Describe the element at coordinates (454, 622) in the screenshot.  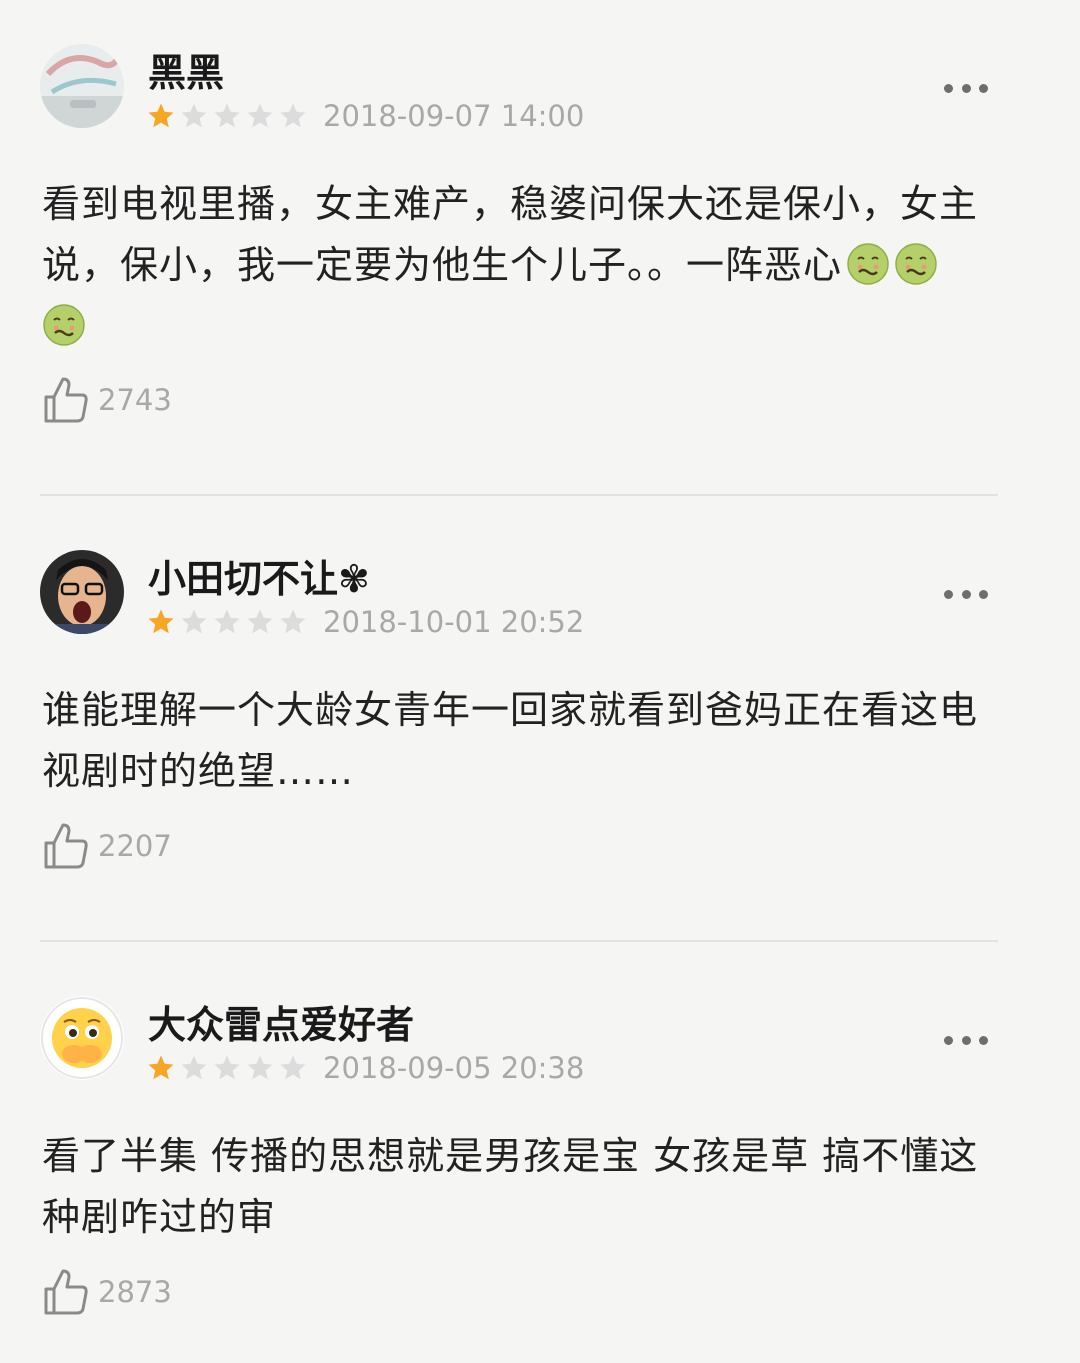
I see `comment-date: 2018-10-01 20:52` at that location.